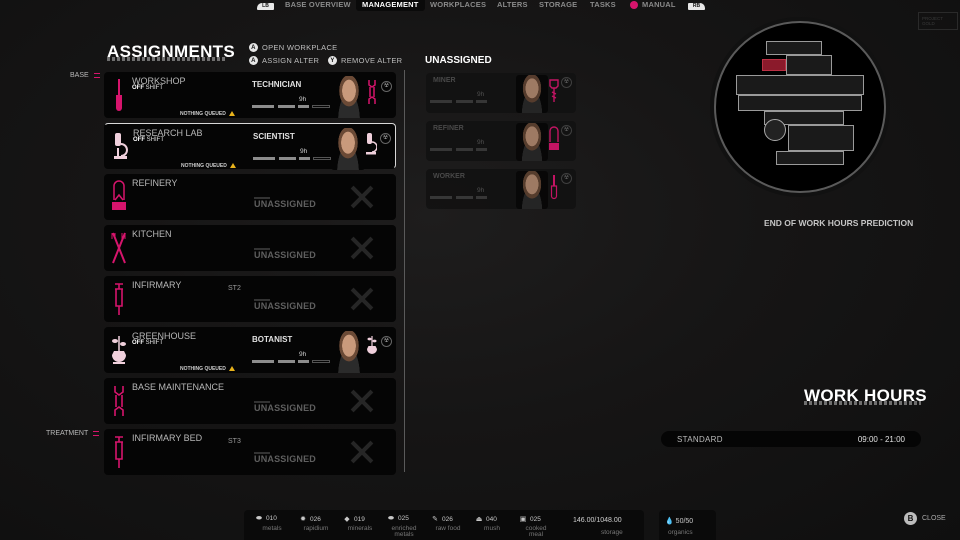  What do you see at coordinates (501, 141) in the screenshot?
I see `alter-card-refiner: REFINER 9h ☢` at bounding box center [501, 141].